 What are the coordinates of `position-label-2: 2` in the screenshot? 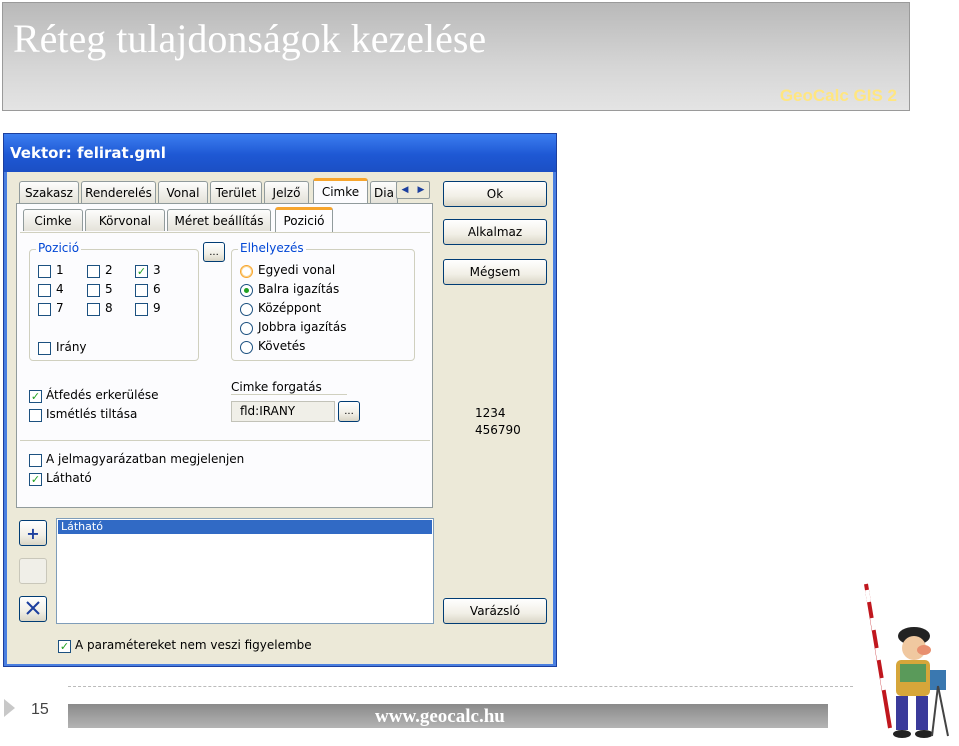 It's located at (109, 270).